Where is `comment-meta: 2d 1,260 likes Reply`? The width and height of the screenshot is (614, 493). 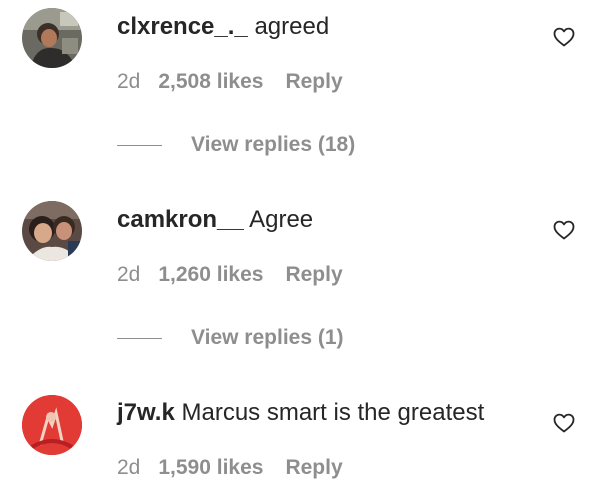 comment-meta: 2d 1,260 likes Reply is located at coordinates (230, 275).